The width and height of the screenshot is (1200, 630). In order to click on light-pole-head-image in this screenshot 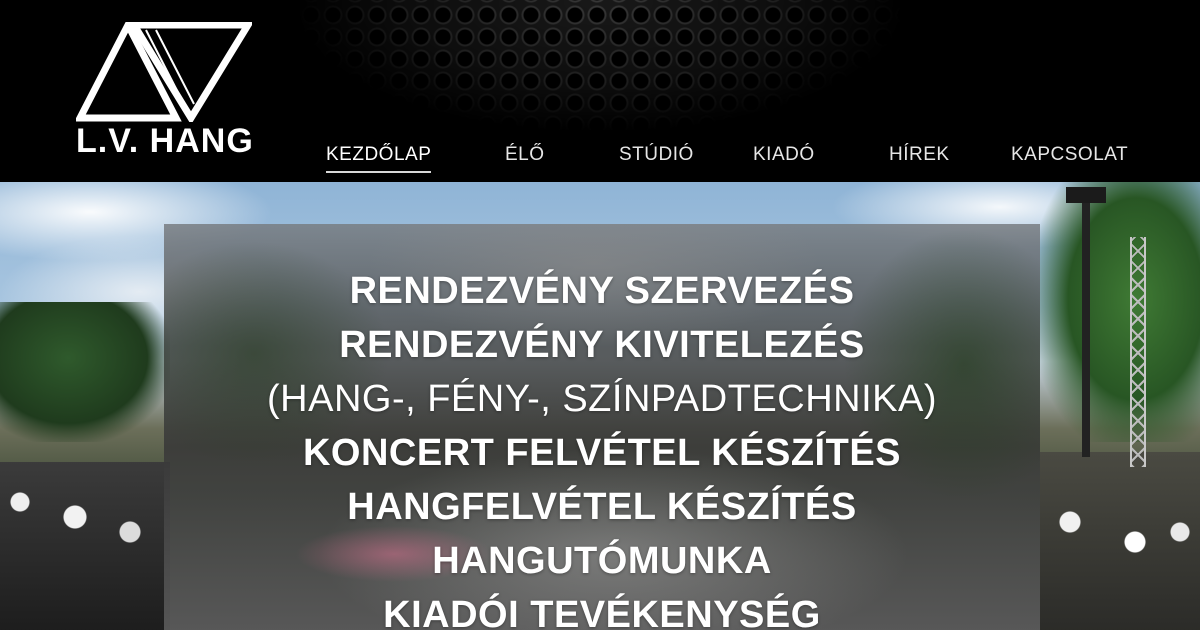, I will do `click(1086, 195)`.